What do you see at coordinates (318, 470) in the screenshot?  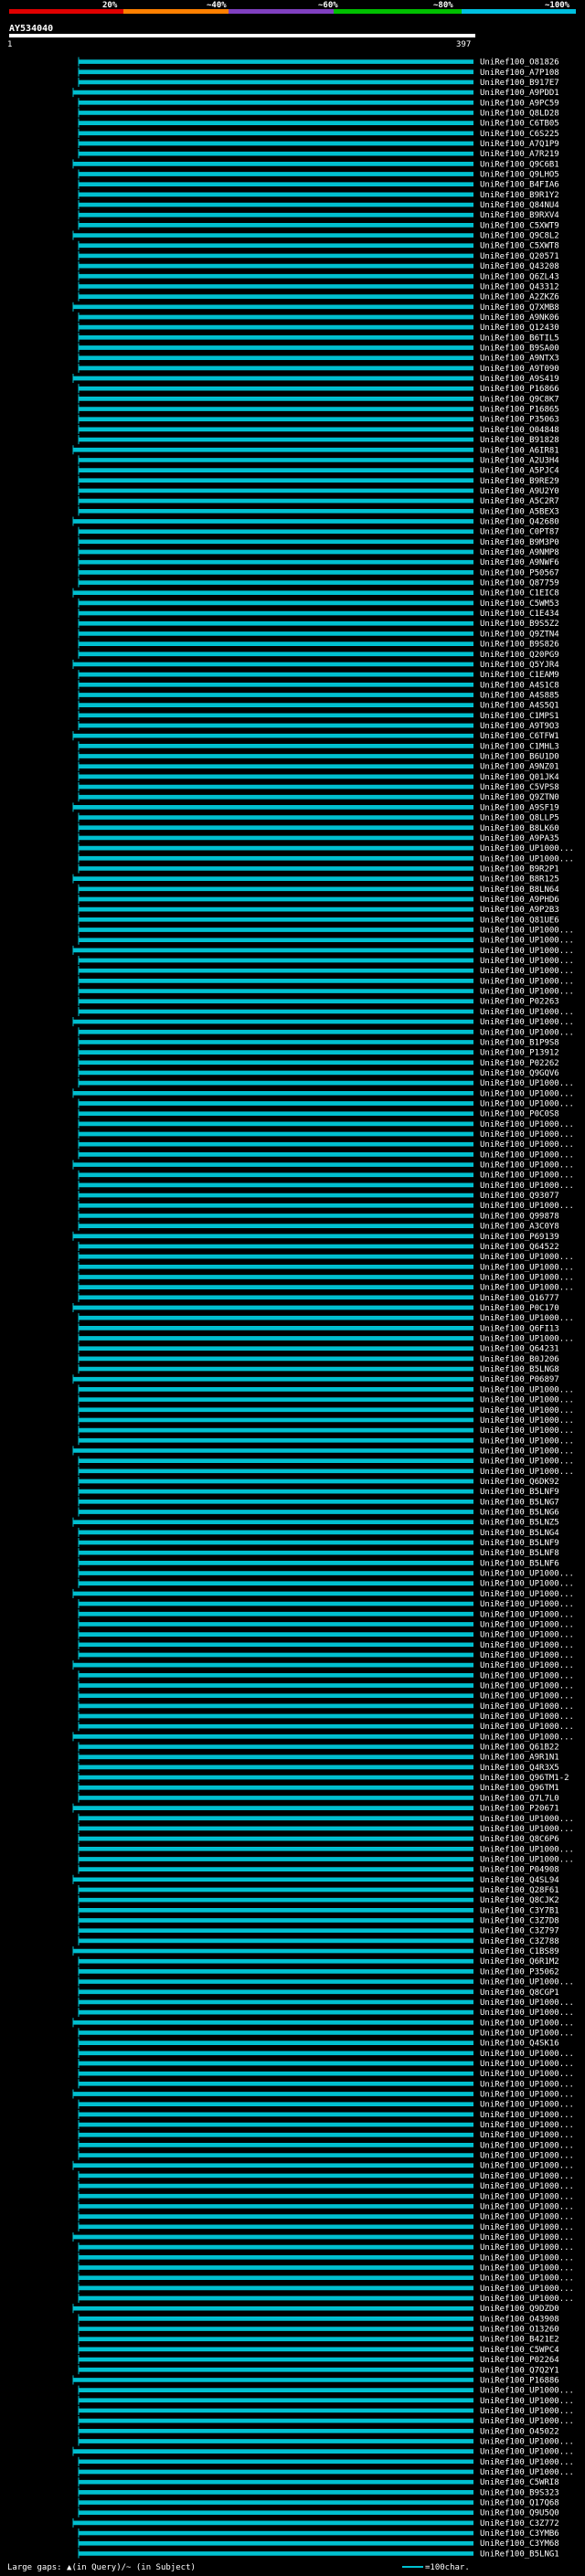 I see `hit-row: UniRef100_A5PJC4` at bounding box center [318, 470].